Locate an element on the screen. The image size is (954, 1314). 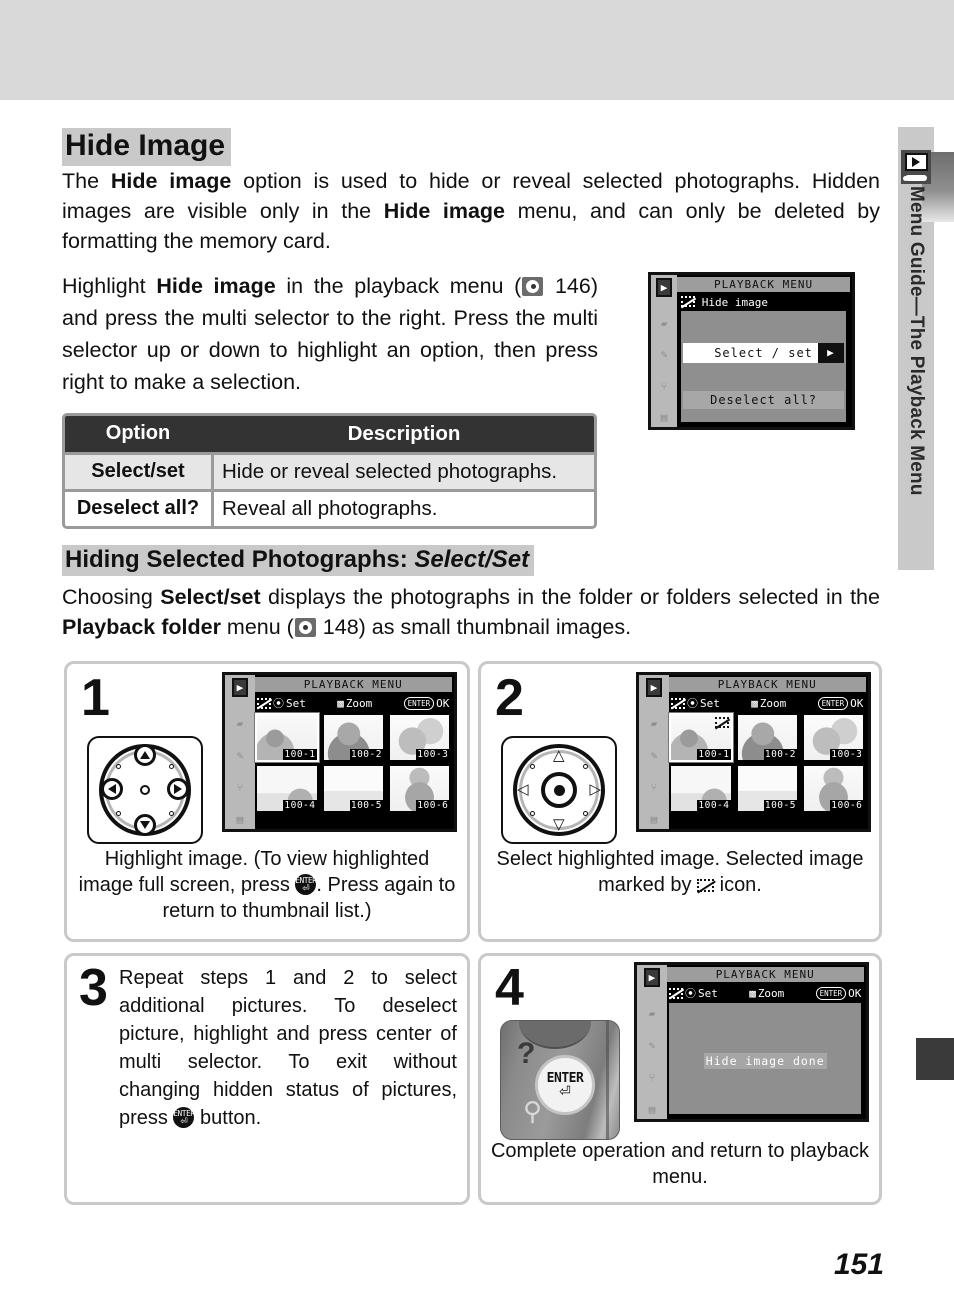
thumbnail-label: 100-5 is located at coordinates (780, 805).